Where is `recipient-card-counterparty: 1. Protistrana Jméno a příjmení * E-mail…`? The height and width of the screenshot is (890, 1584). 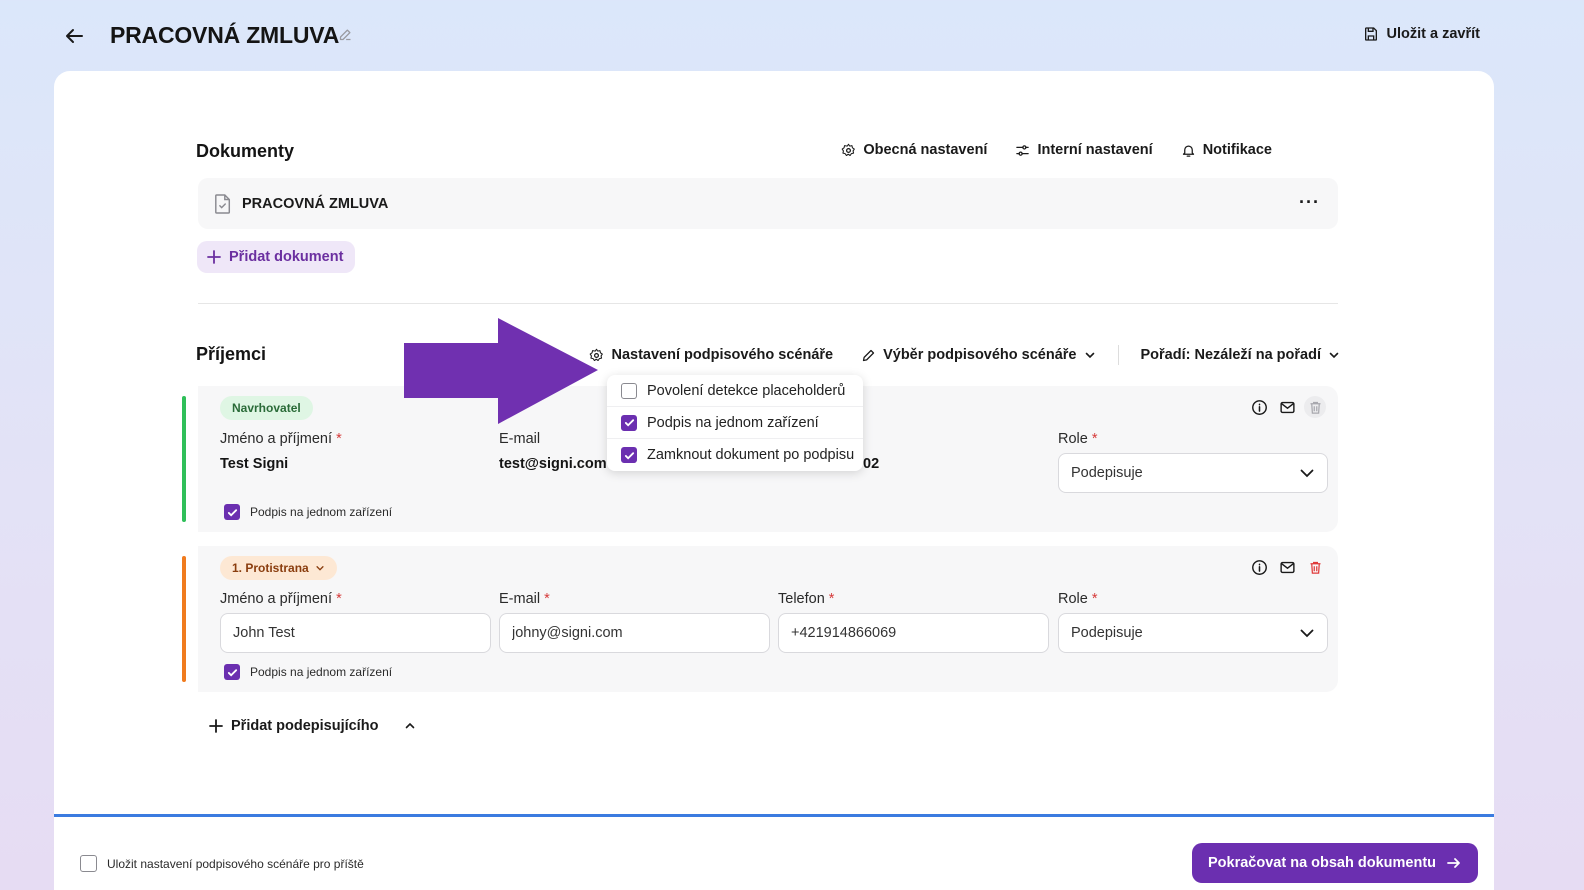 recipient-card-counterparty: 1. Protistrana Jméno a příjmení * E-mail… is located at coordinates (760, 619).